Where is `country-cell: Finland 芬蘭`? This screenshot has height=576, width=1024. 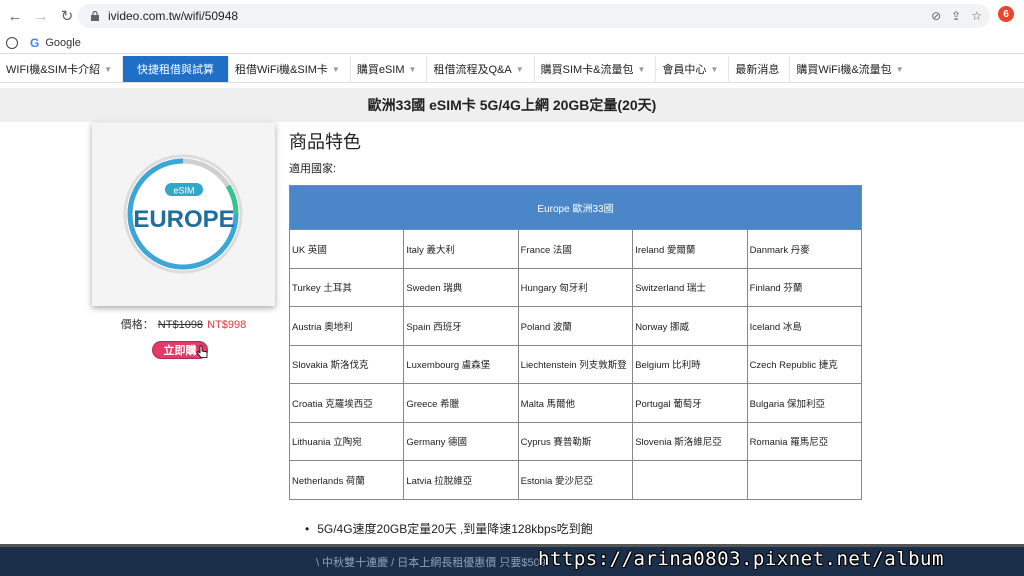
country-cell: Finland 芬蘭 is located at coordinates (804, 287).